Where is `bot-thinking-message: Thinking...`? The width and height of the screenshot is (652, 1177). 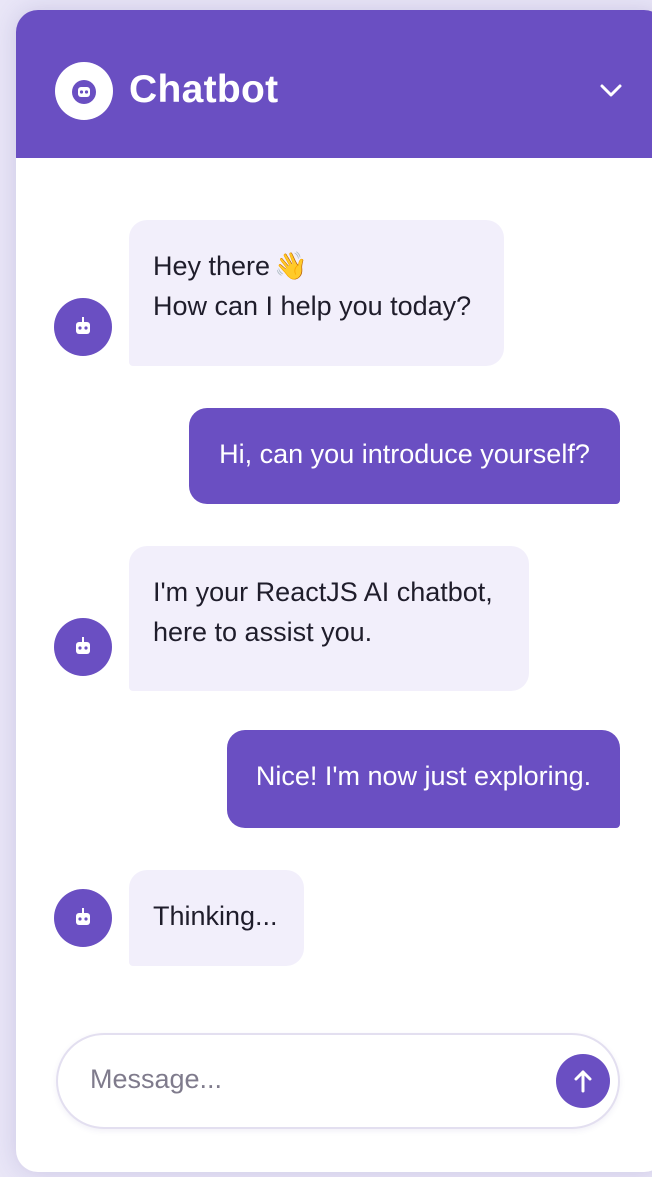 bot-thinking-message: Thinking... is located at coordinates (216, 918).